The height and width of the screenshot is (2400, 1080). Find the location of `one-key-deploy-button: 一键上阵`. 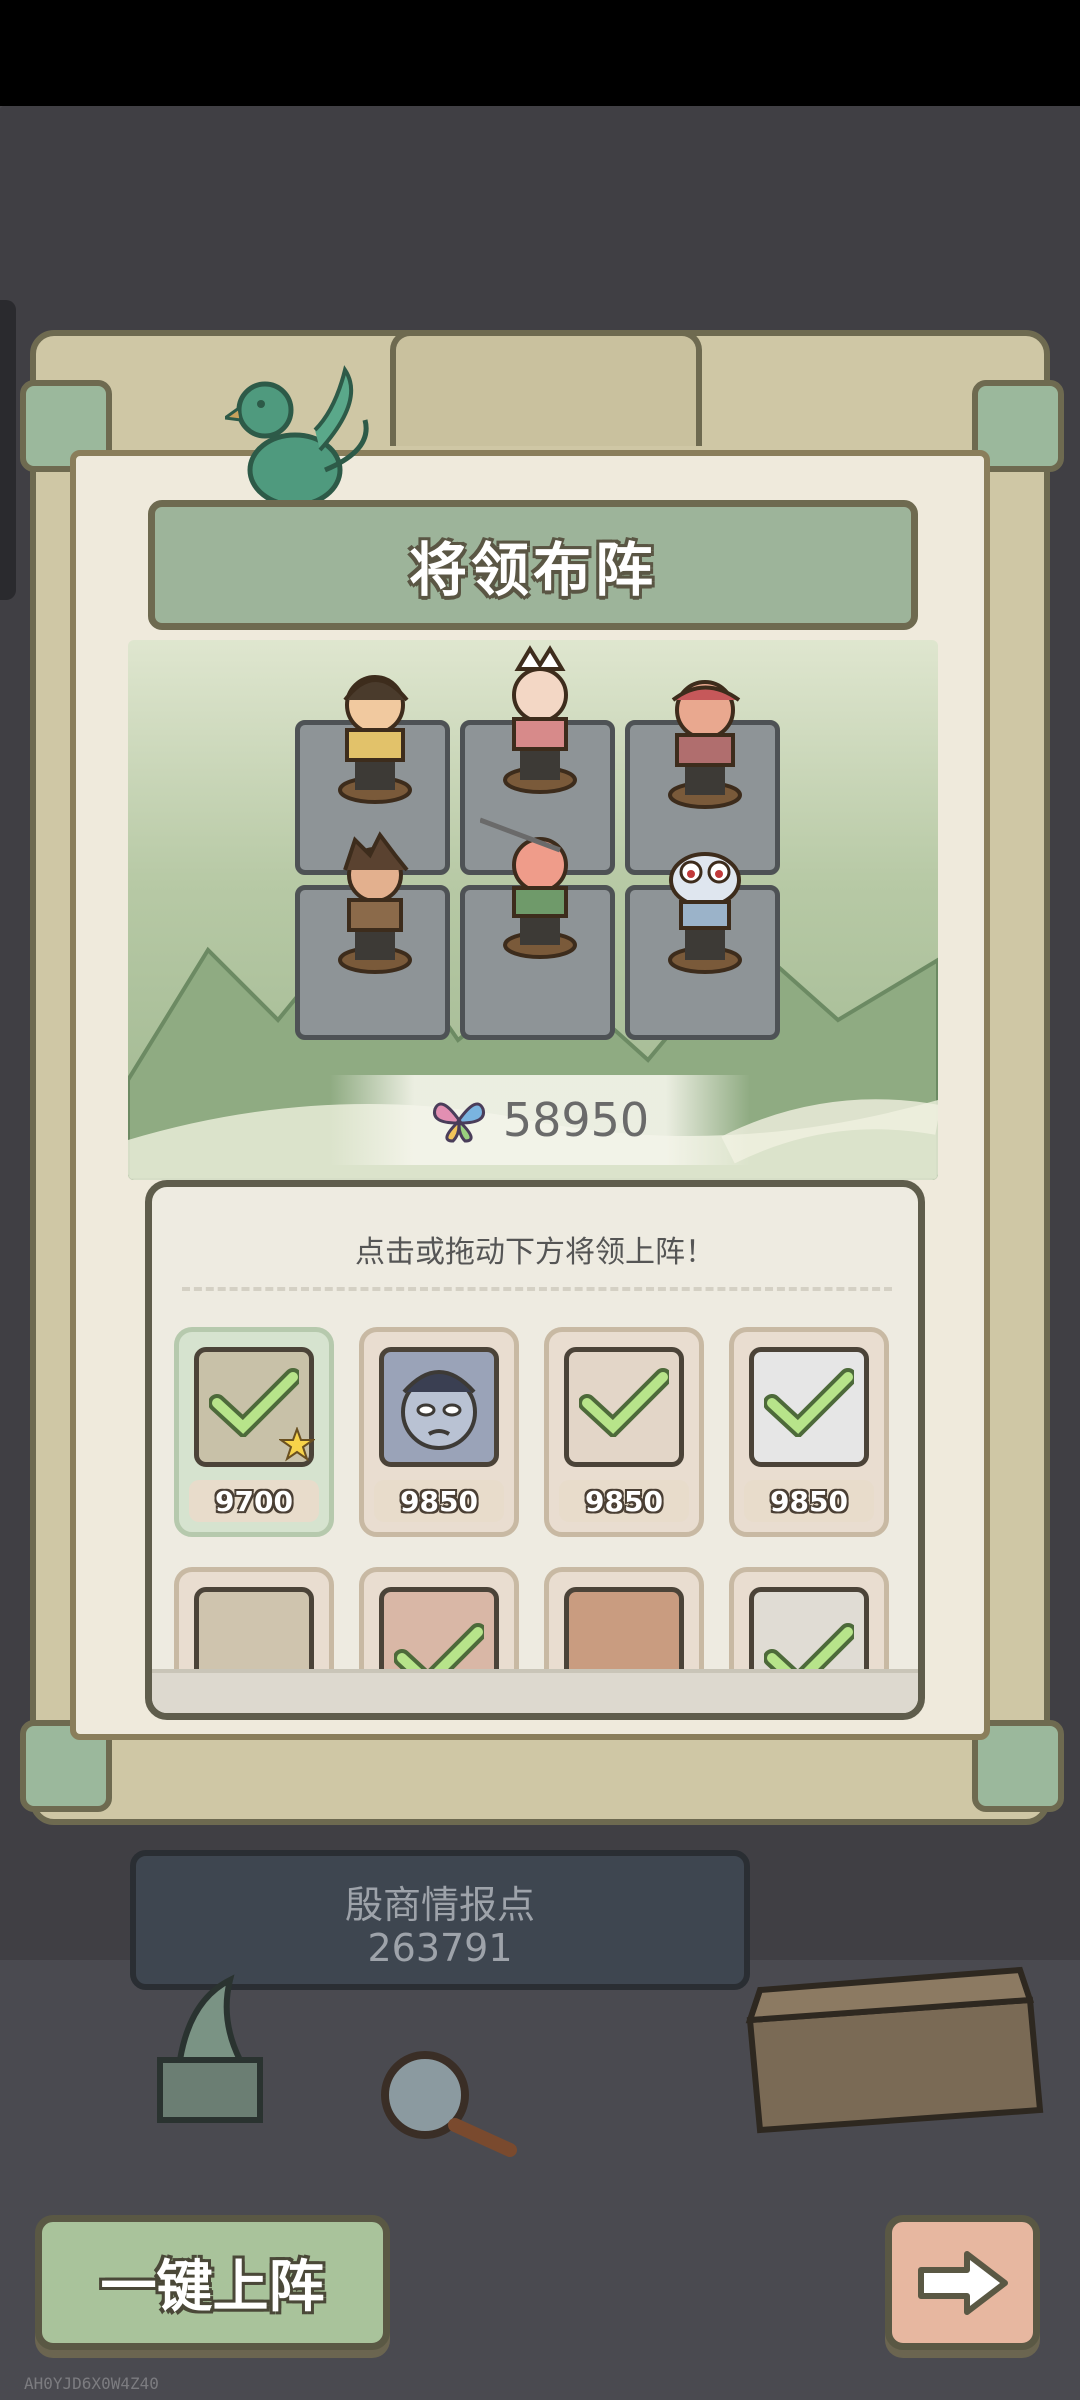

one-key-deploy-button: 一键上阵 is located at coordinates (212, 2282).